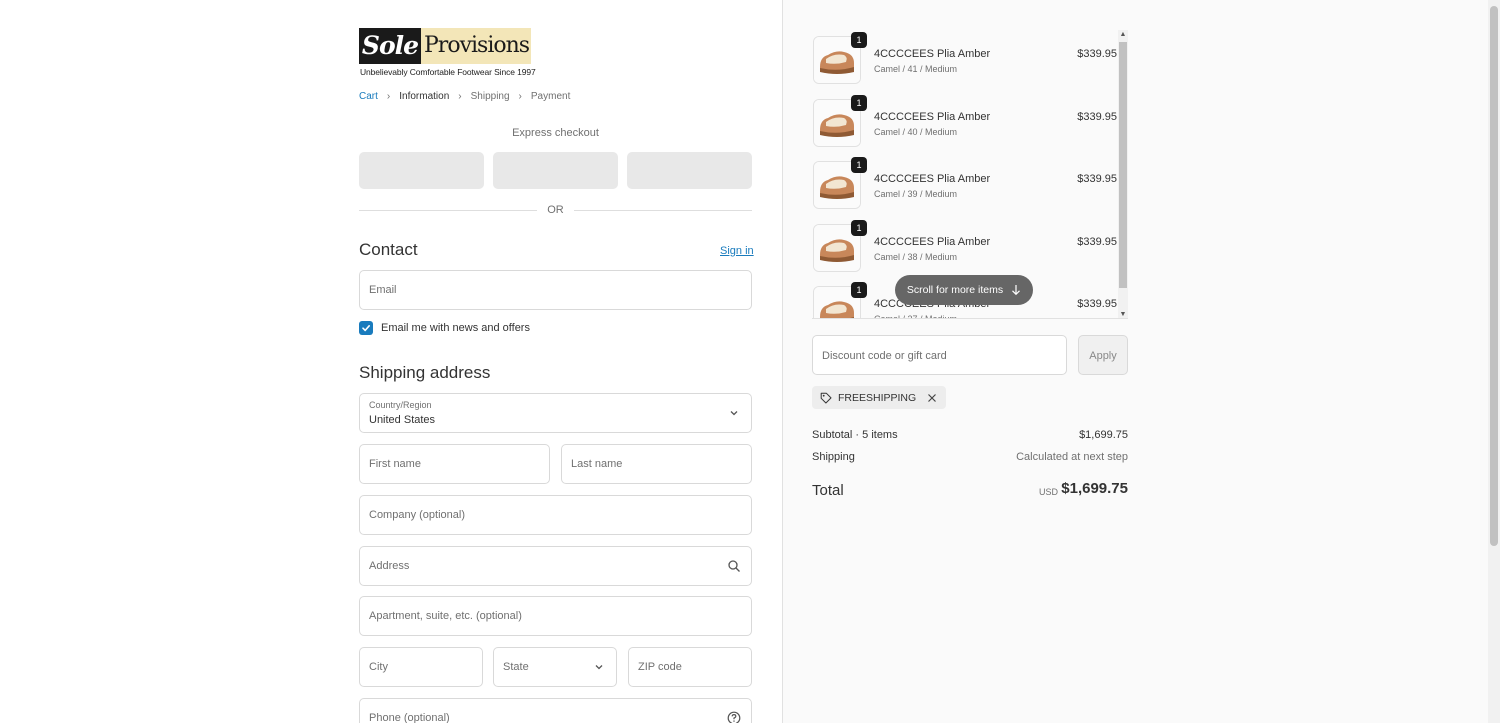  Describe the element at coordinates (390, 46) in the screenshot. I see `logo-word-sole: Sole` at that location.